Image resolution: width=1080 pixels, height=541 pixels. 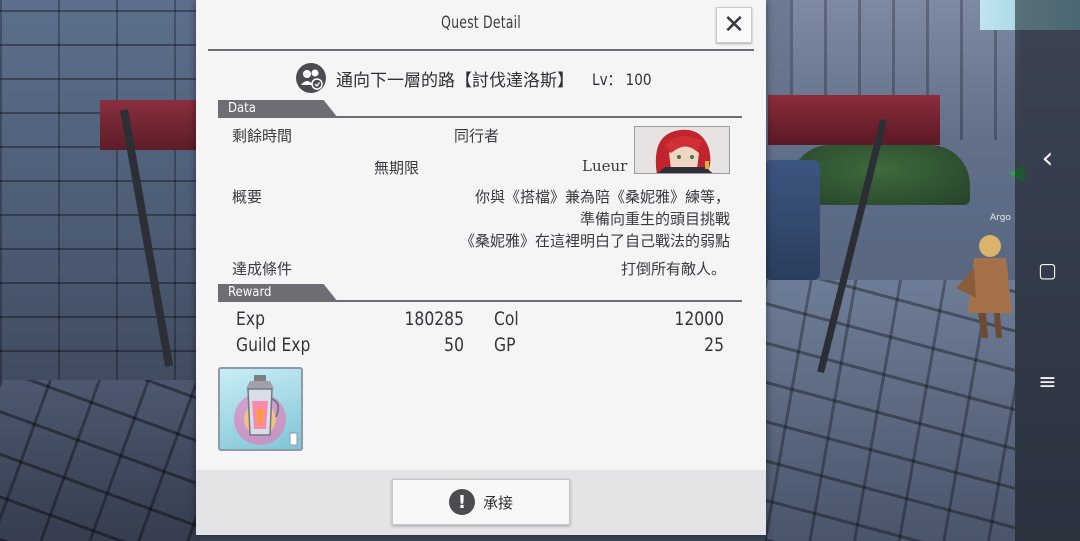 I want to click on exp-label: Exp, so click(x=250, y=319).